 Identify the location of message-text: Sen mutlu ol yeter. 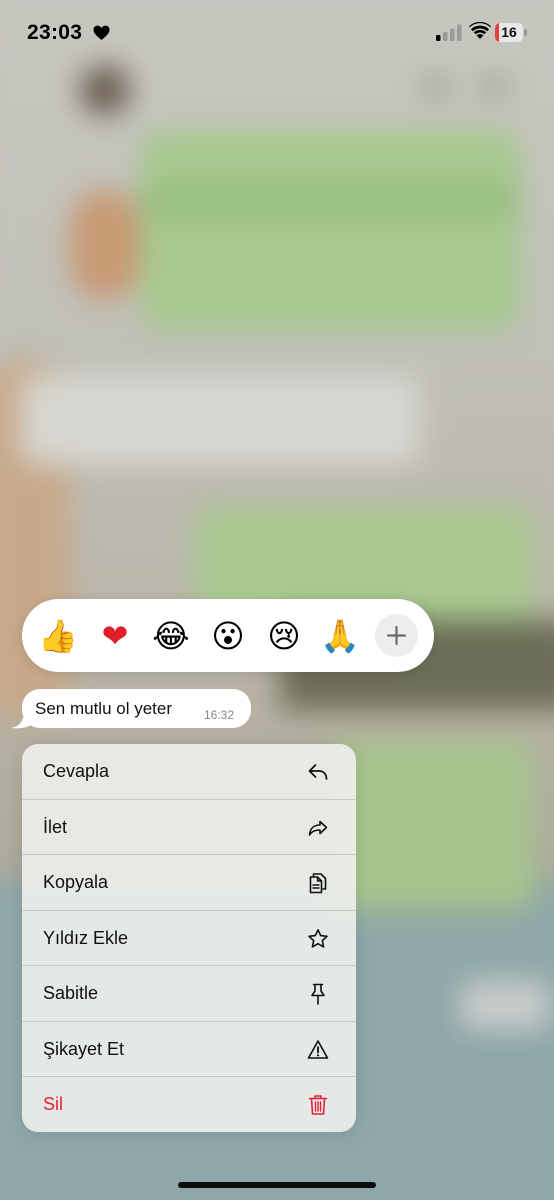
(104, 708).